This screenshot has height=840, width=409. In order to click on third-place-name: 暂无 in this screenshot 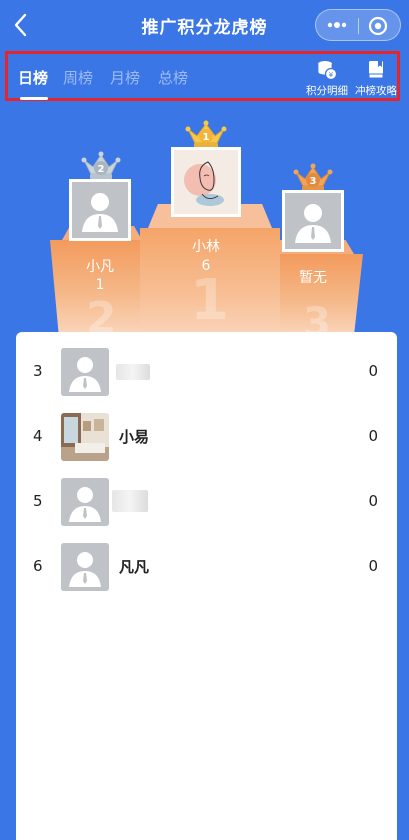, I will do `click(313, 278)`.